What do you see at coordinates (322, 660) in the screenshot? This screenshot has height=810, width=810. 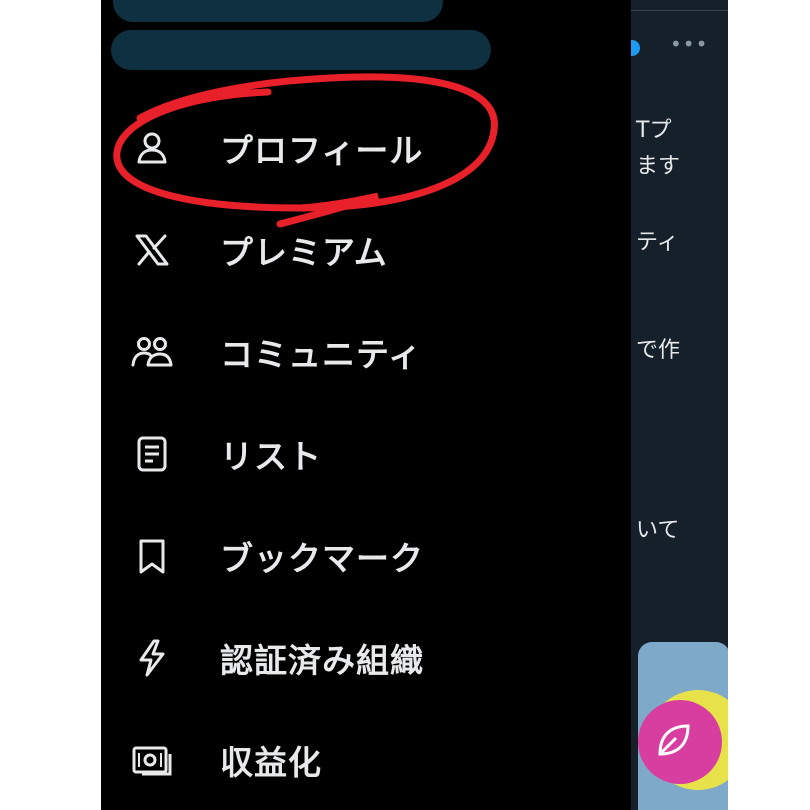 I see `menu-item-label: 認証済み組織` at bounding box center [322, 660].